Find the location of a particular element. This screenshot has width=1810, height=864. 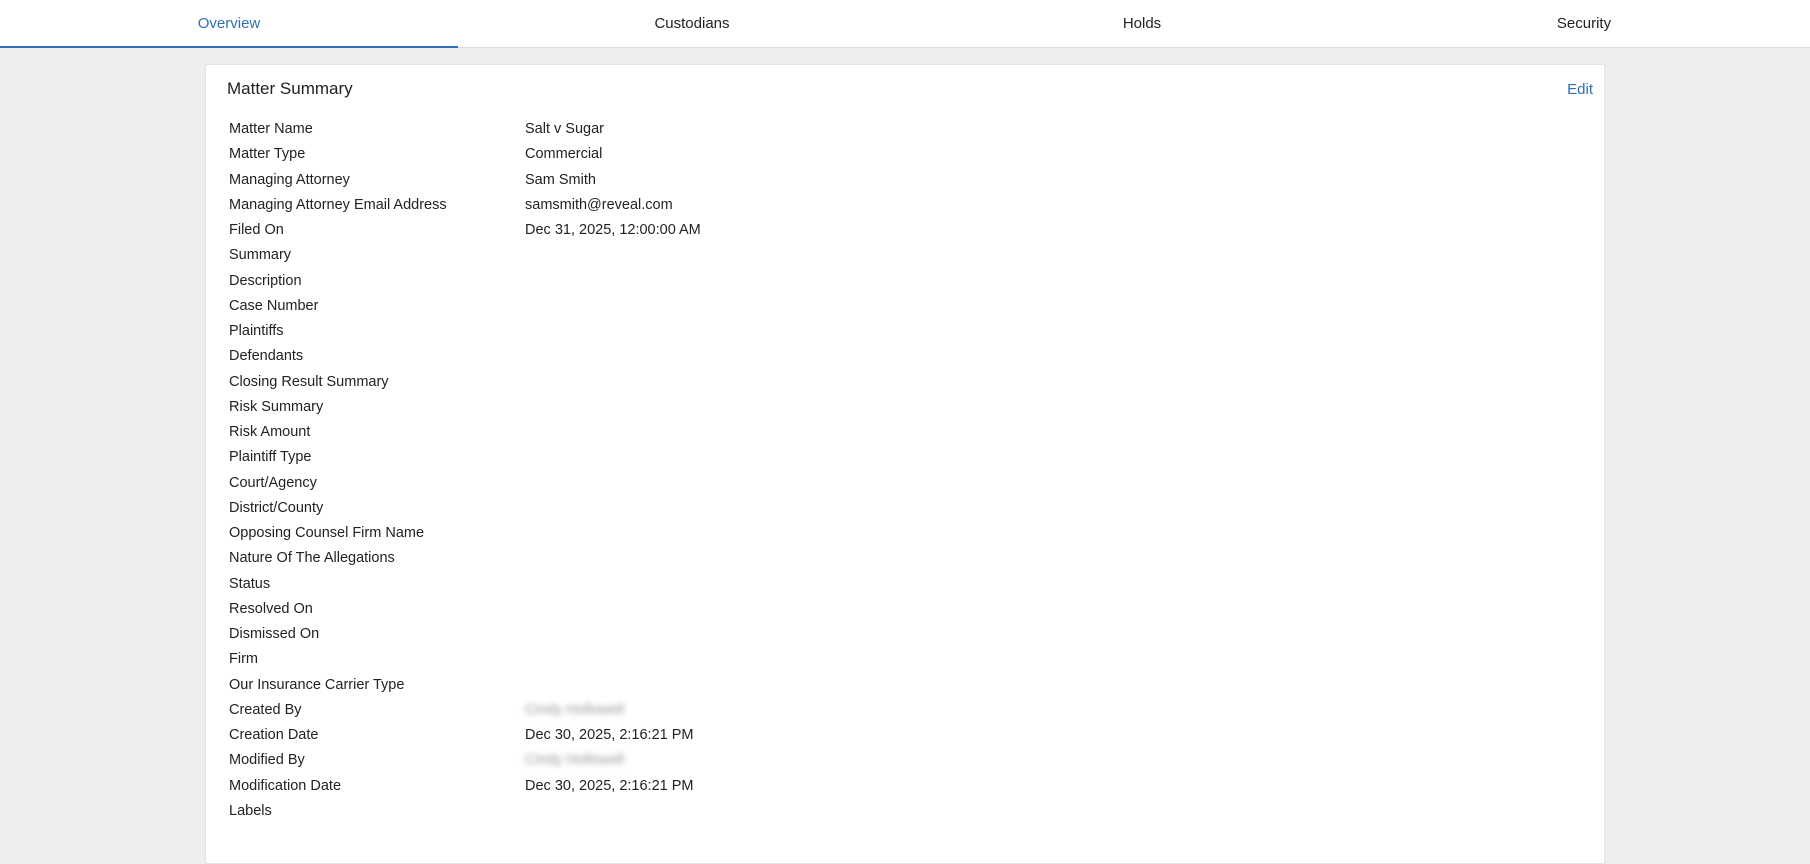

field-label: Opposing Counsel Firm Name is located at coordinates (327, 533).